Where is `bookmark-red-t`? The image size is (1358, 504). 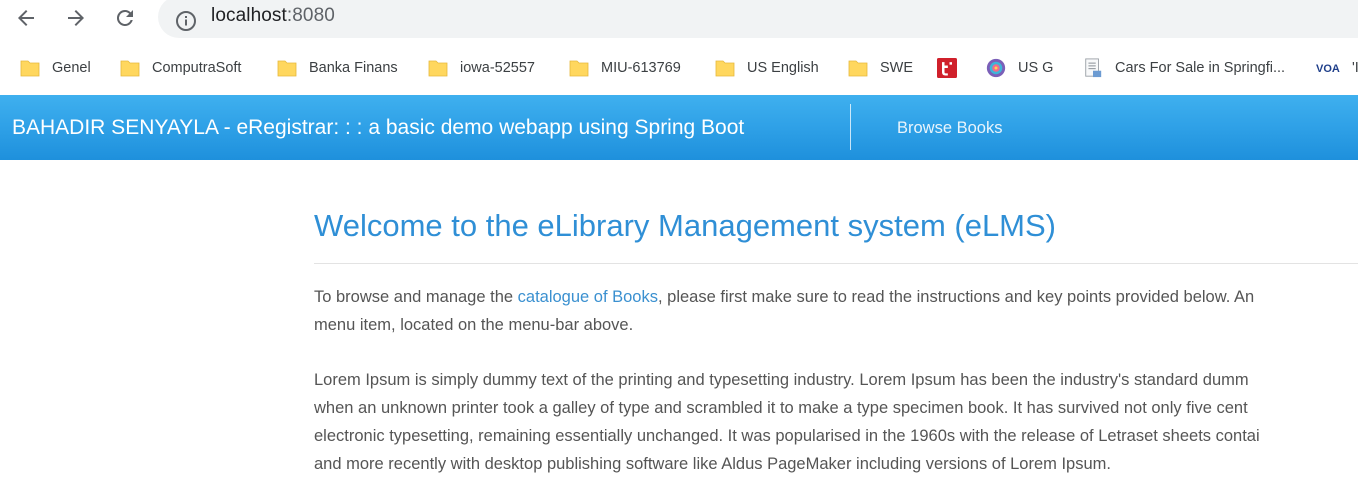
bookmark-red-t is located at coordinates (947, 68).